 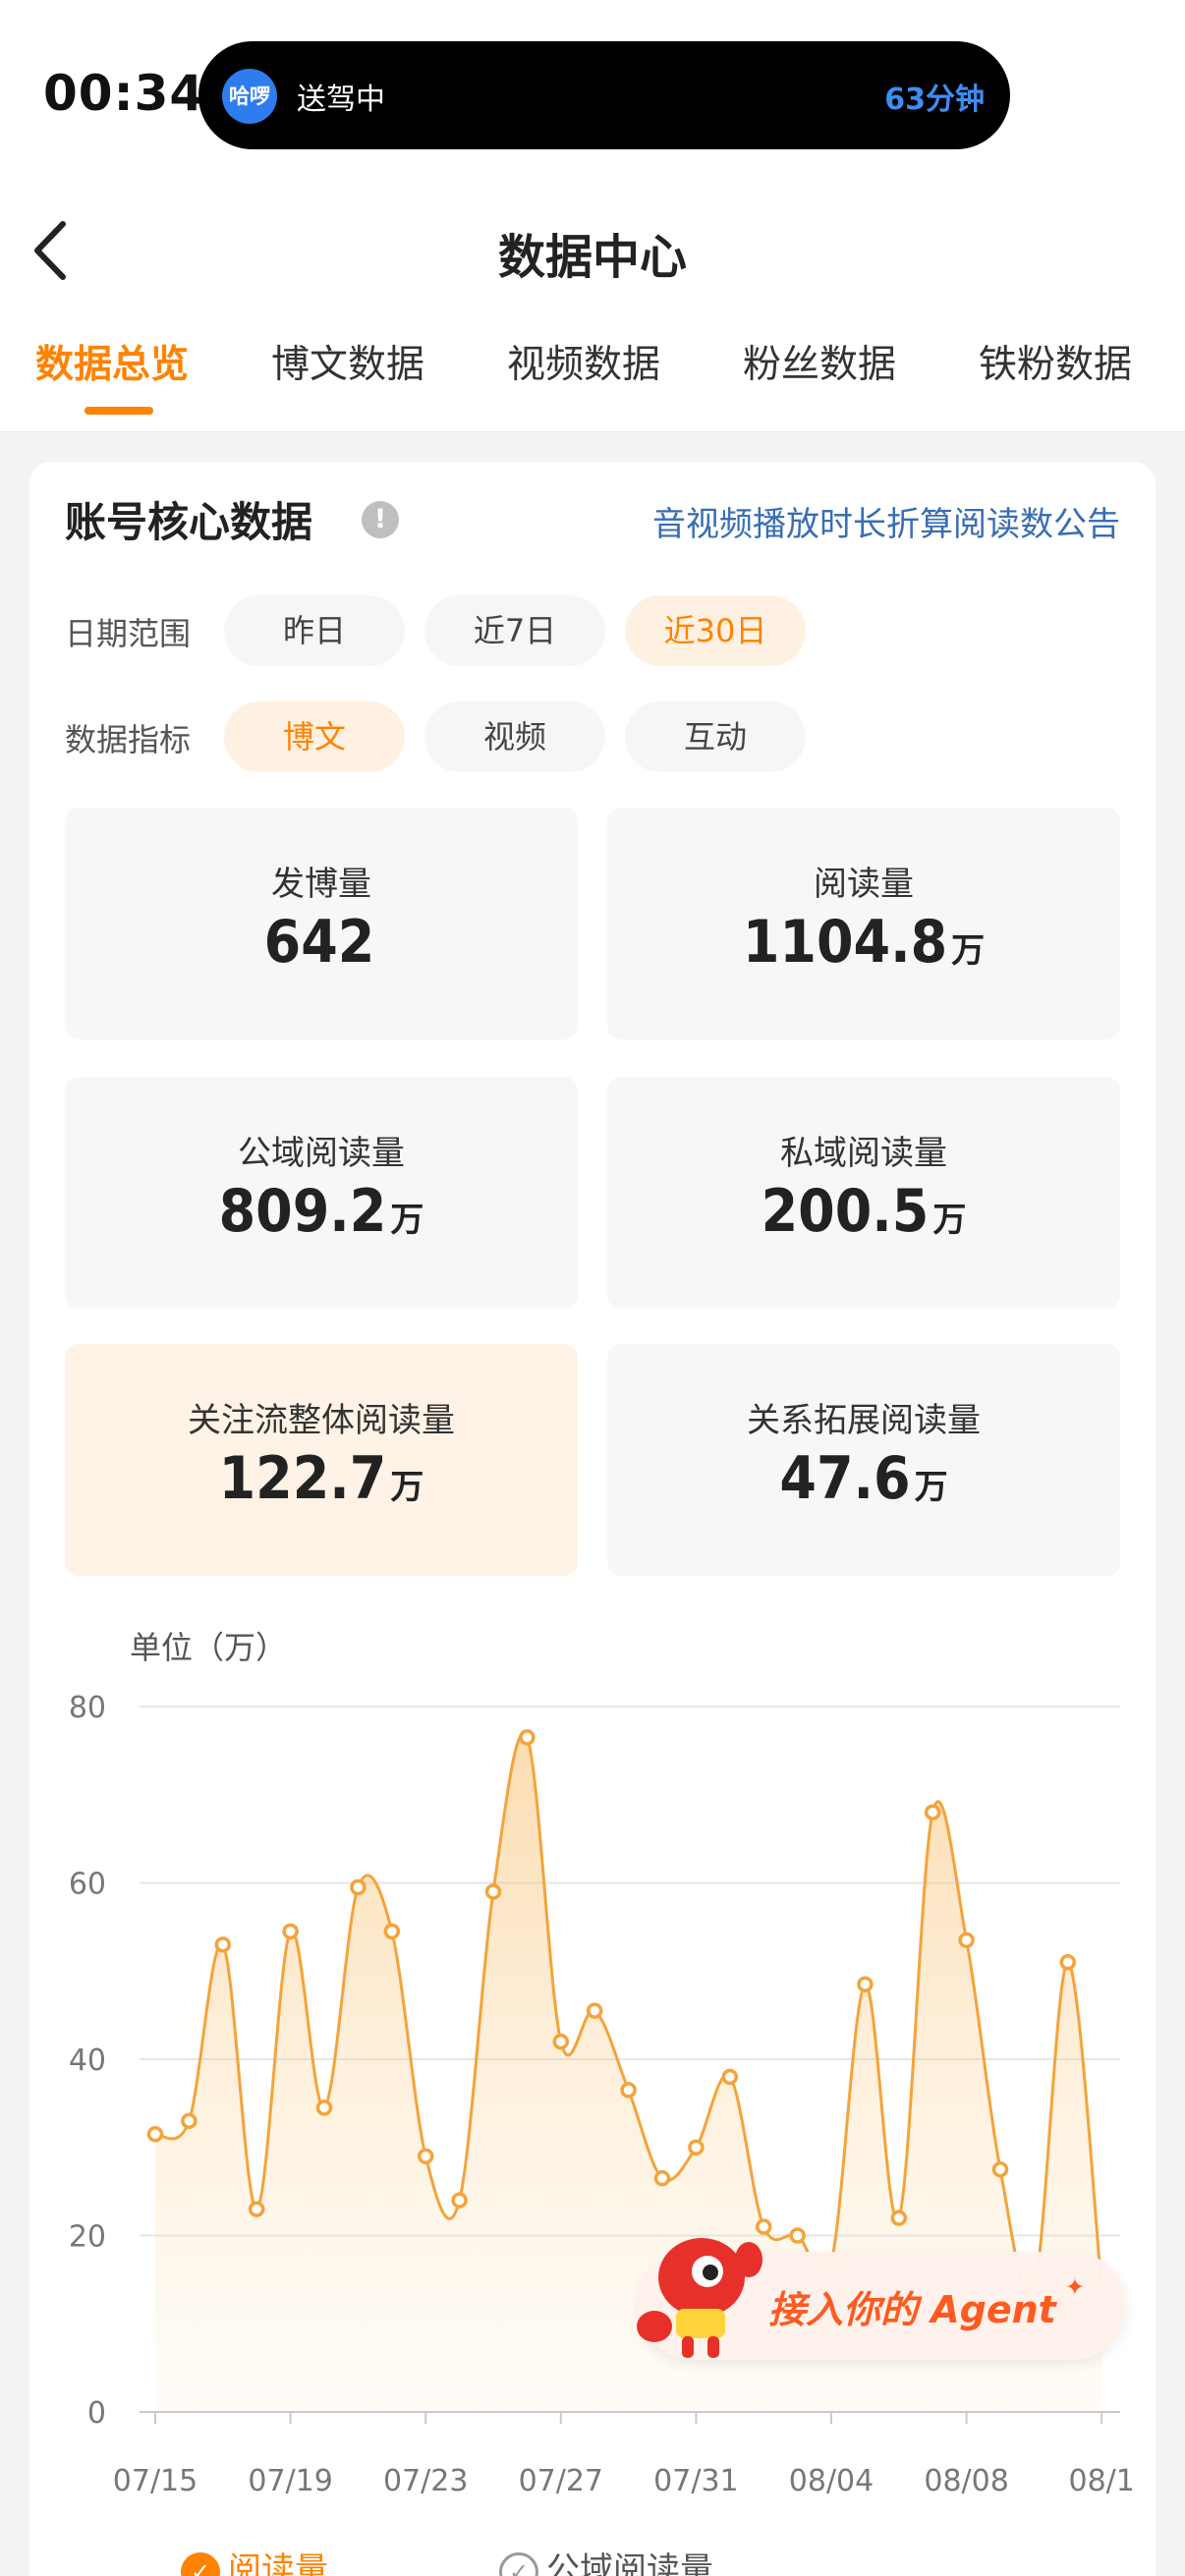 I want to click on tab-bar: 数据总览 博文数据 视频数据 粉丝数据 铁粉数据, so click(x=592, y=383).